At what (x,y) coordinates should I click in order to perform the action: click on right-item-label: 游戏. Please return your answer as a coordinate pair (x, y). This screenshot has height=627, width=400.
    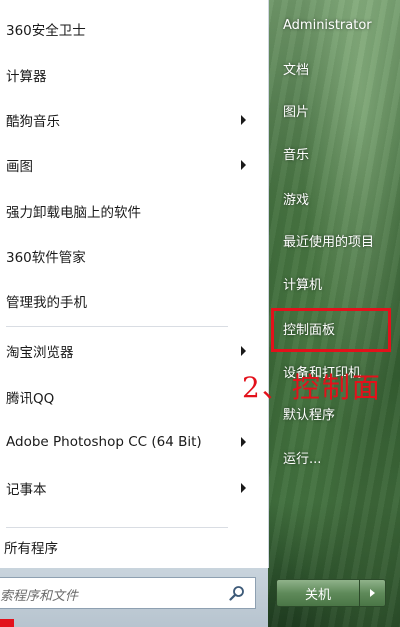
    Looking at the image, I should click on (296, 200).